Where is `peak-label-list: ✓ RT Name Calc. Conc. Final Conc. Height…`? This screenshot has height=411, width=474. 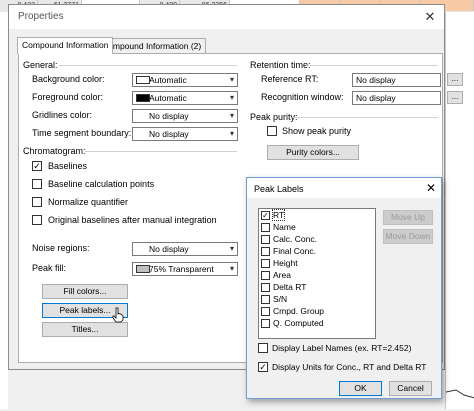 peak-label-list: ✓ RT Name Calc. Conc. Final Conc. Height… is located at coordinates (317, 273).